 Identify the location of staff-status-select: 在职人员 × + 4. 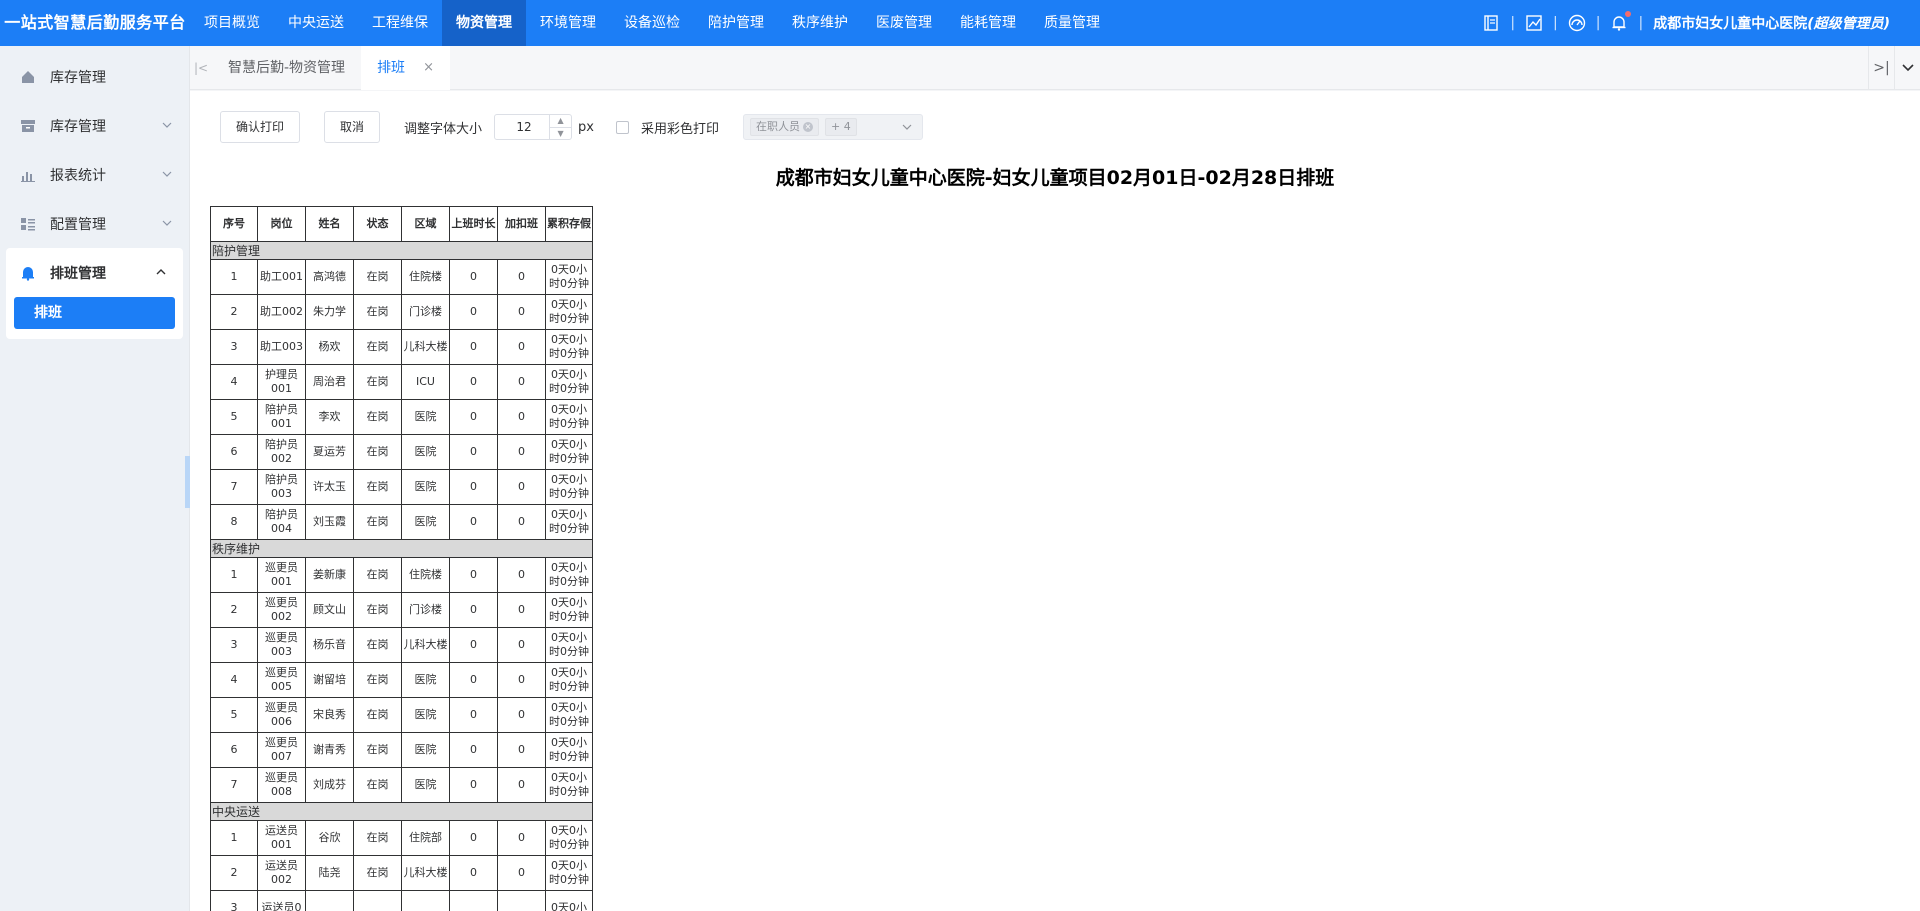
(833, 127).